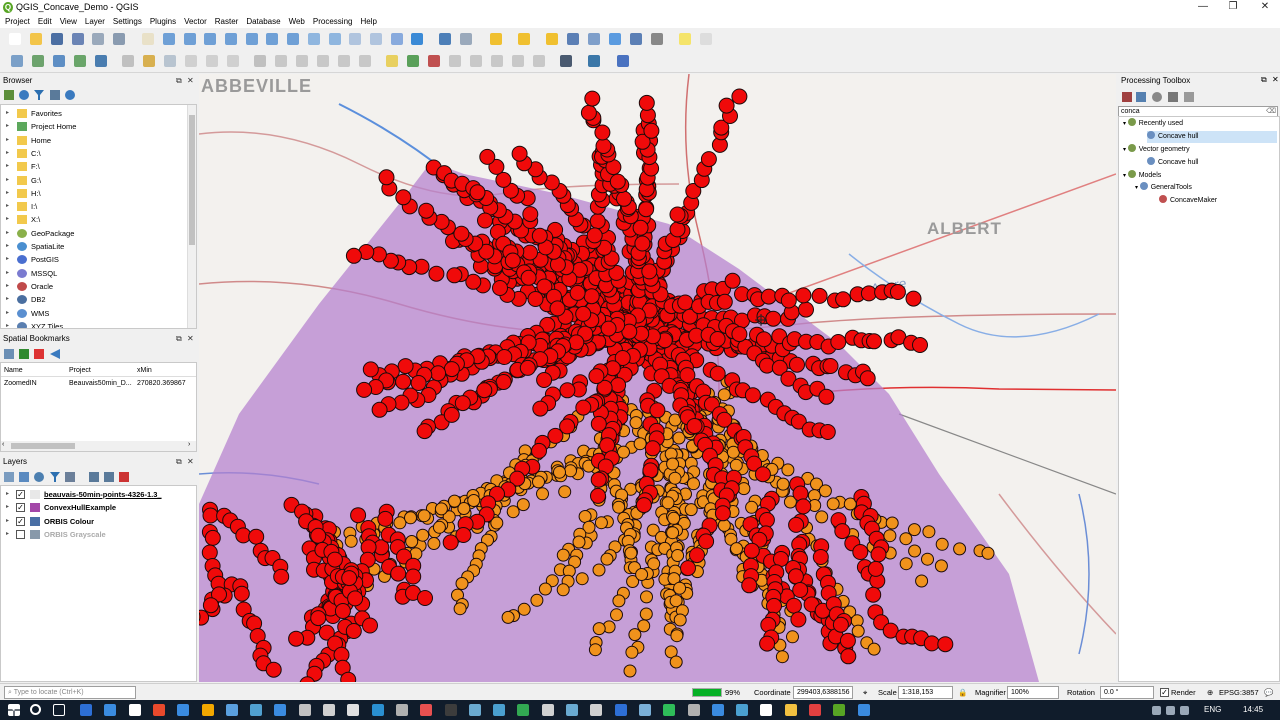  I want to click on filter-expression-icon, so click(70, 477).